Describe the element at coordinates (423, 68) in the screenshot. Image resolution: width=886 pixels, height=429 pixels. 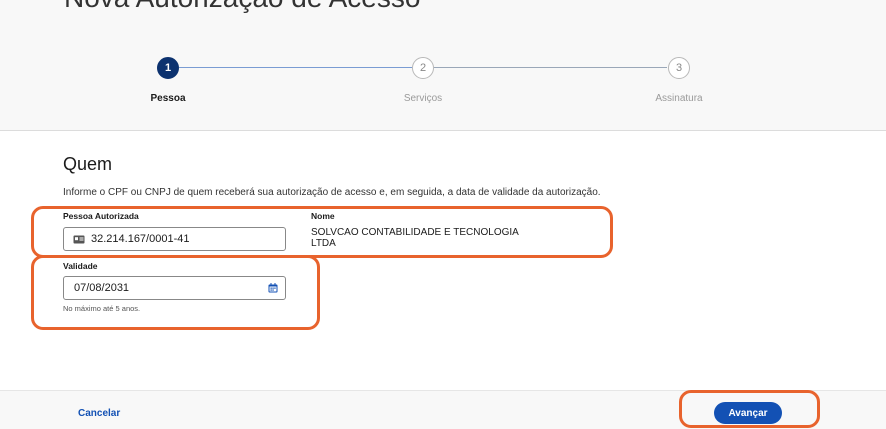
I see `step-2-indicator: 2` at that location.